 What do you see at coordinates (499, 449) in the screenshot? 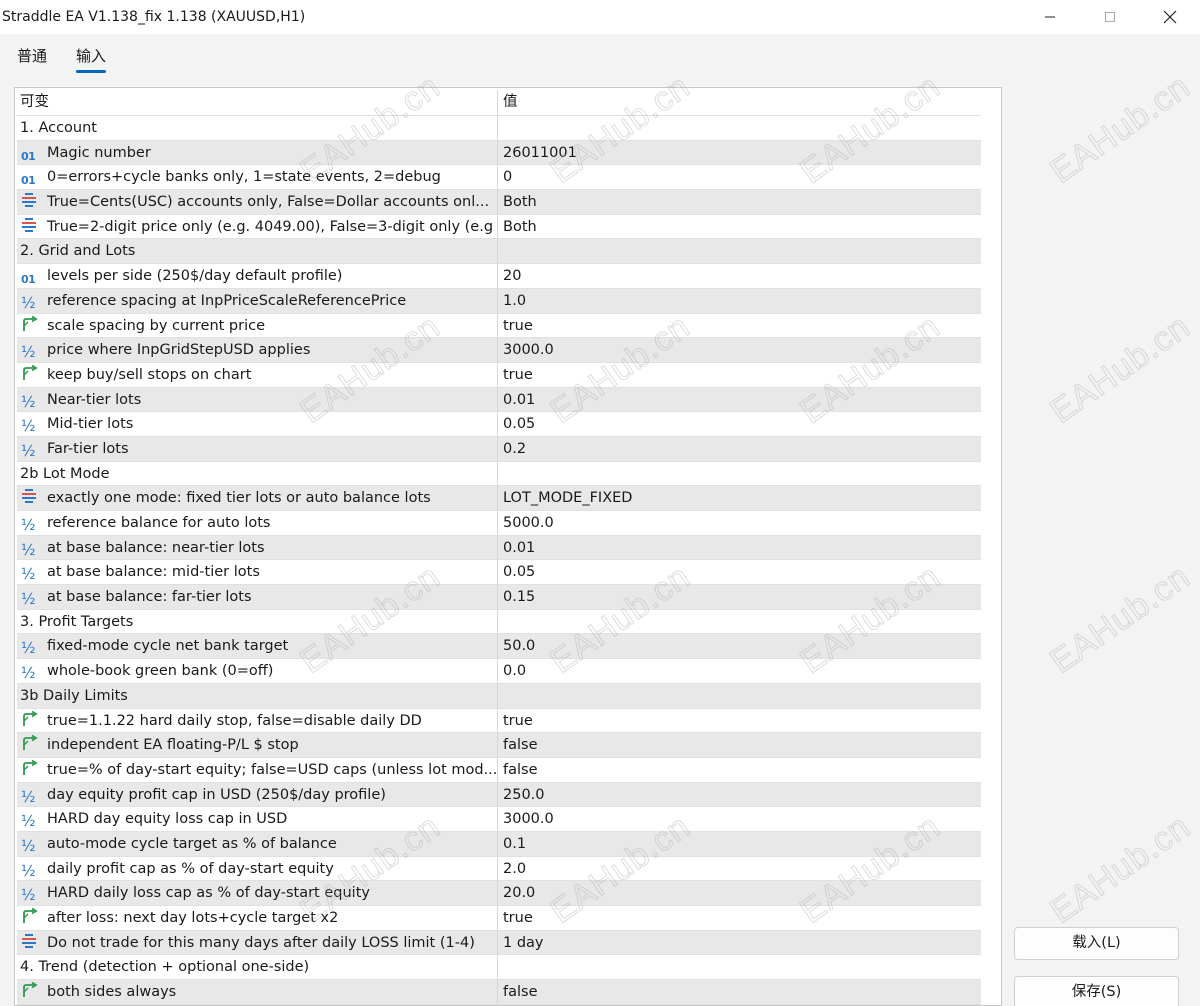
I see `param-row: ½ Far-tier lots 0.2` at bounding box center [499, 449].